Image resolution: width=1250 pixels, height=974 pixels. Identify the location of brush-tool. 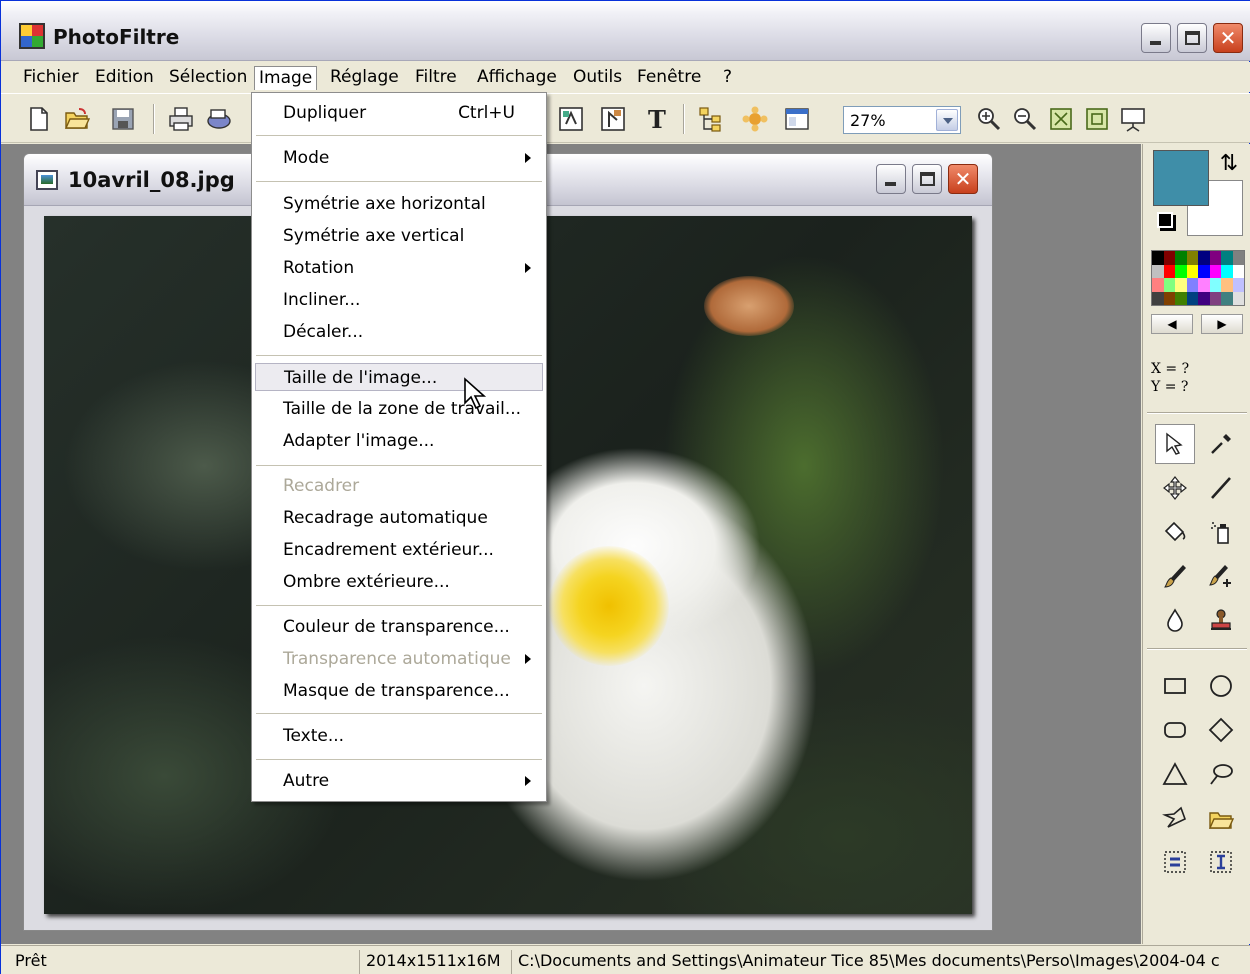
(1175, 576).